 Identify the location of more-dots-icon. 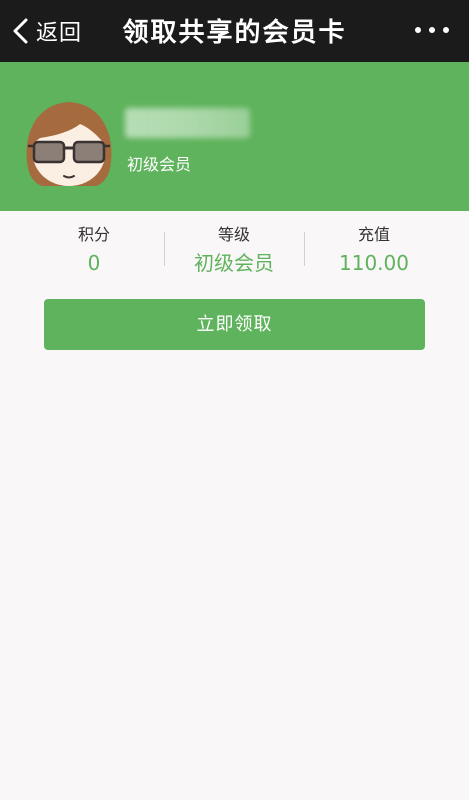
(432, 30).